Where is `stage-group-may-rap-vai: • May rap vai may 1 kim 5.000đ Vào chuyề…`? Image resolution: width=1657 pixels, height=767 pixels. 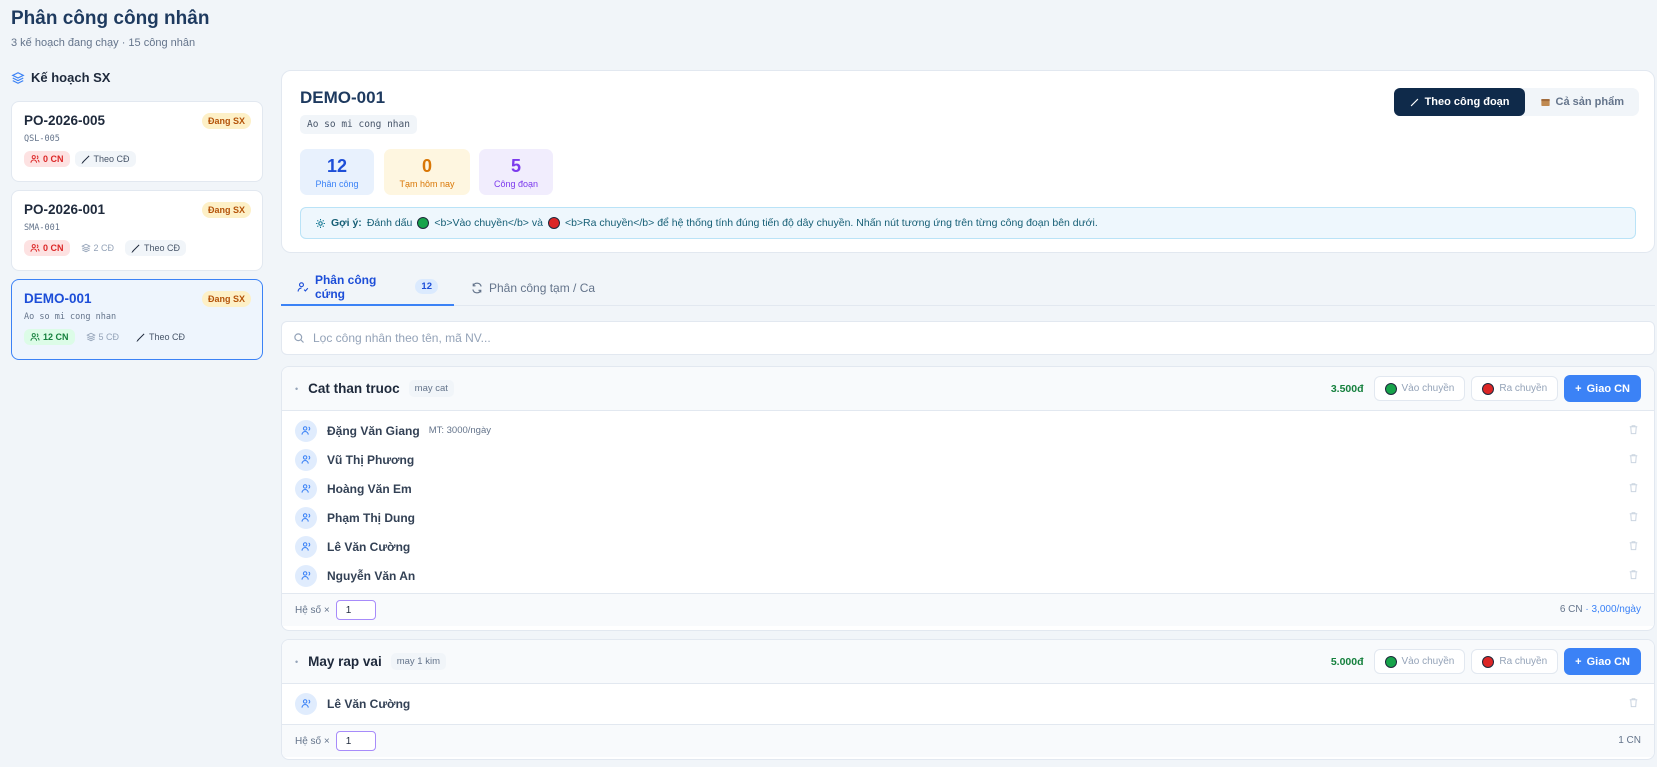
stage-group-may-rap-vai: • May rap vai may 1 kim 5.000đ Vào chuyề… is located at coordinates (968, 699).